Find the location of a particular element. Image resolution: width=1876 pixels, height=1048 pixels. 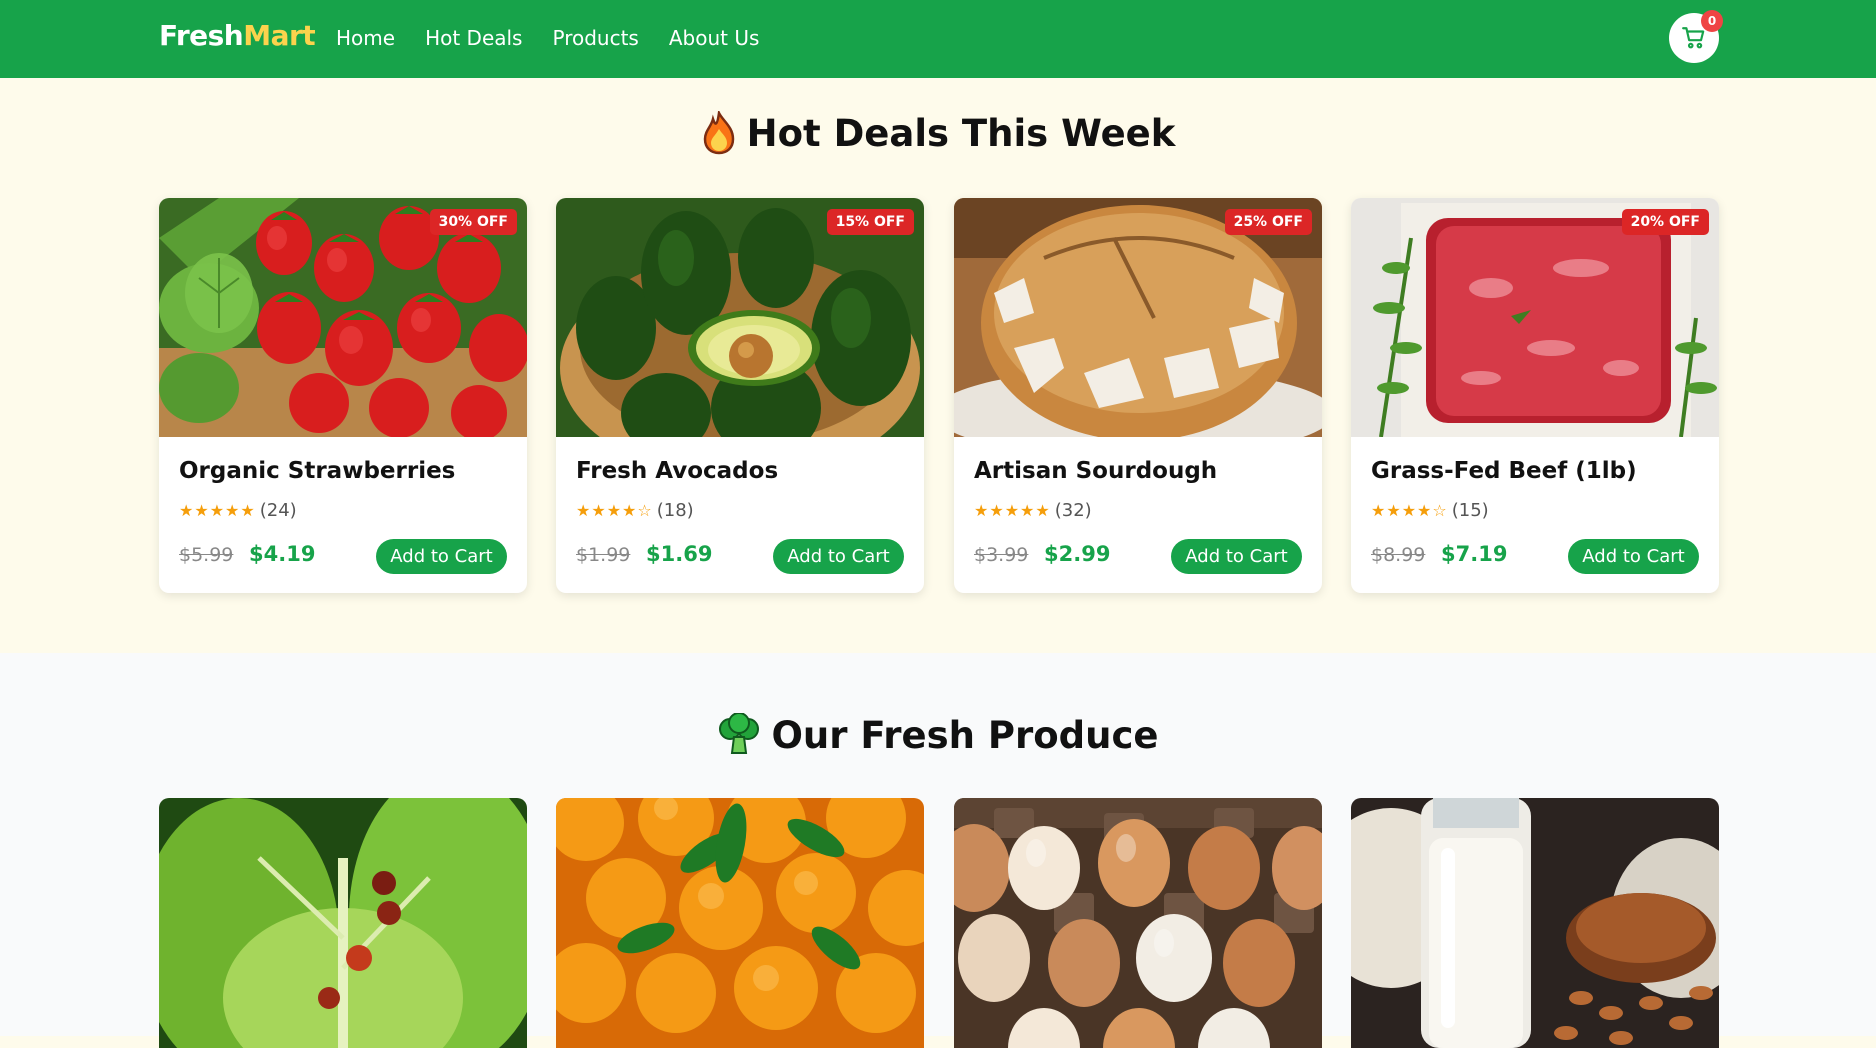

broccoli-icon is located at coordinates (739, 733).